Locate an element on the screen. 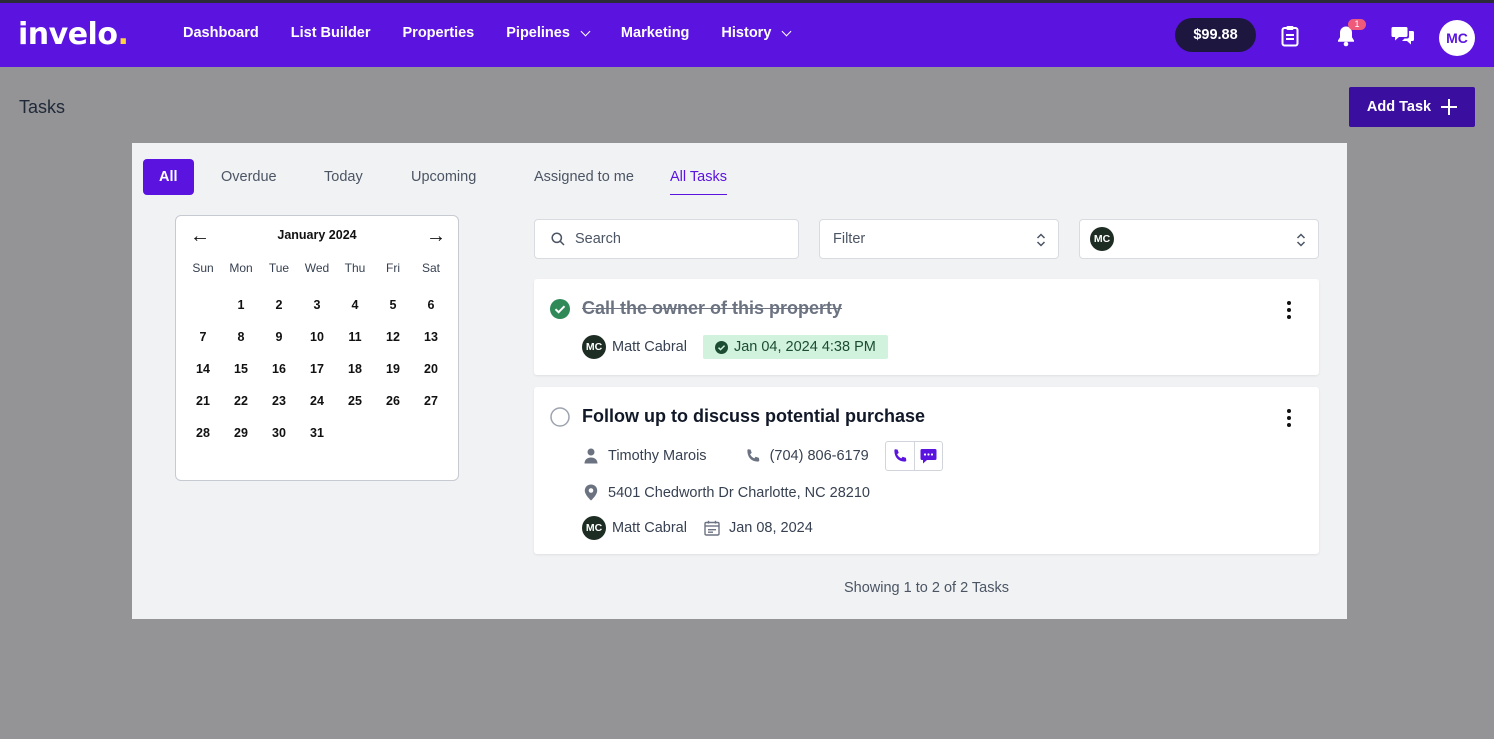 The height and width of the screenshot is (739, 1494). address-row: 5401 Chedworth Dr Charlotte, NC 28210 is located at coordinates (726, 492).